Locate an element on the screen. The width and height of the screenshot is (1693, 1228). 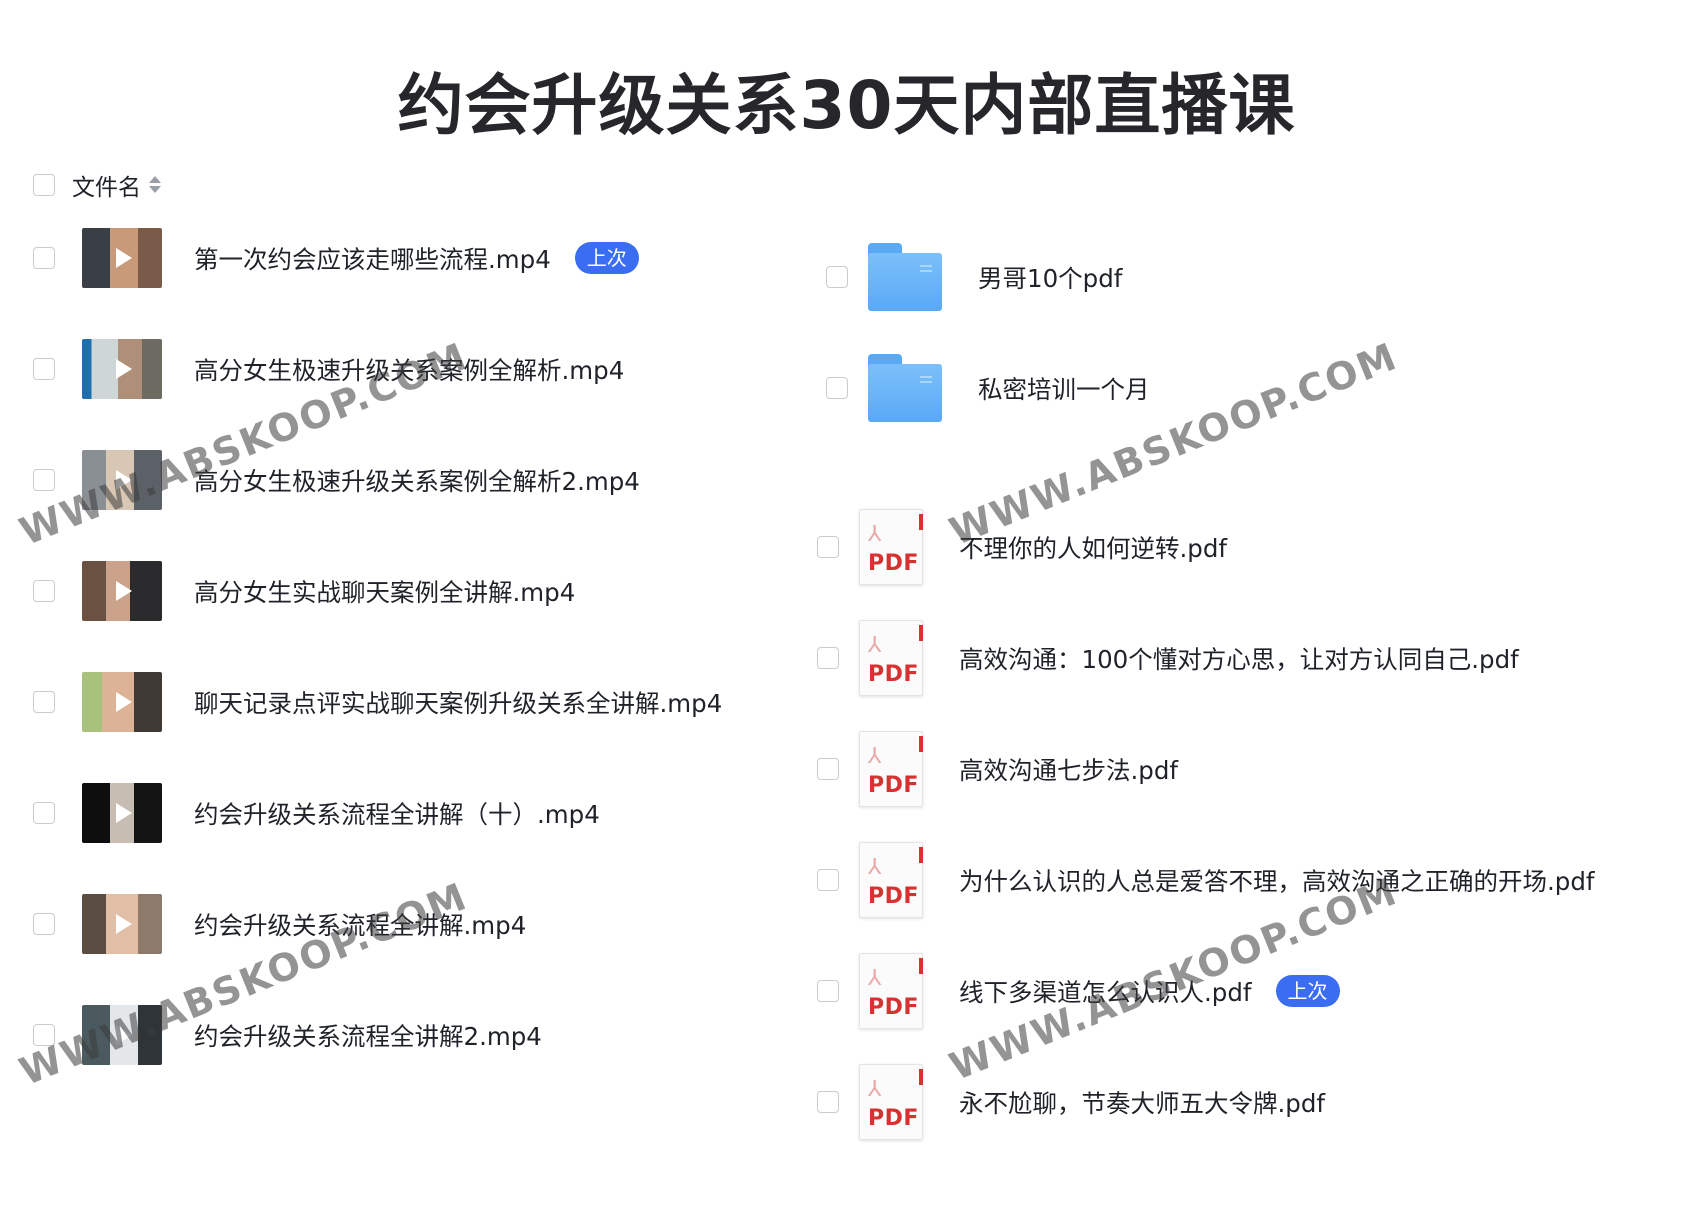
file-name: 永不尬聊，节奏大师五大令牌.pdf is located at coordinates (1142, 1102).